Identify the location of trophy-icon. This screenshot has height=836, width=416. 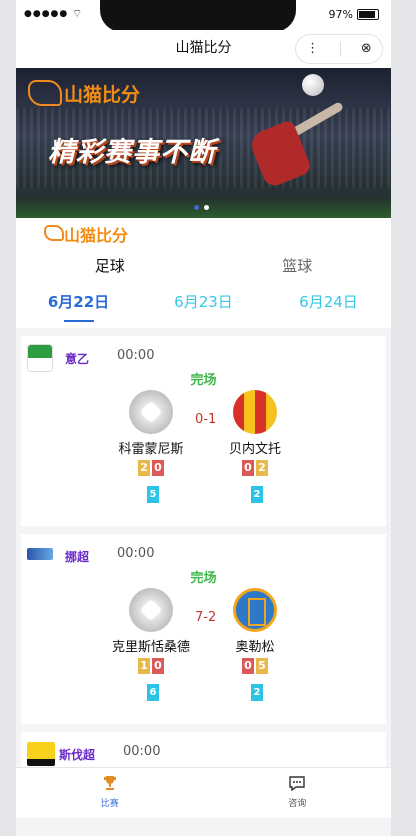
(109, 783).